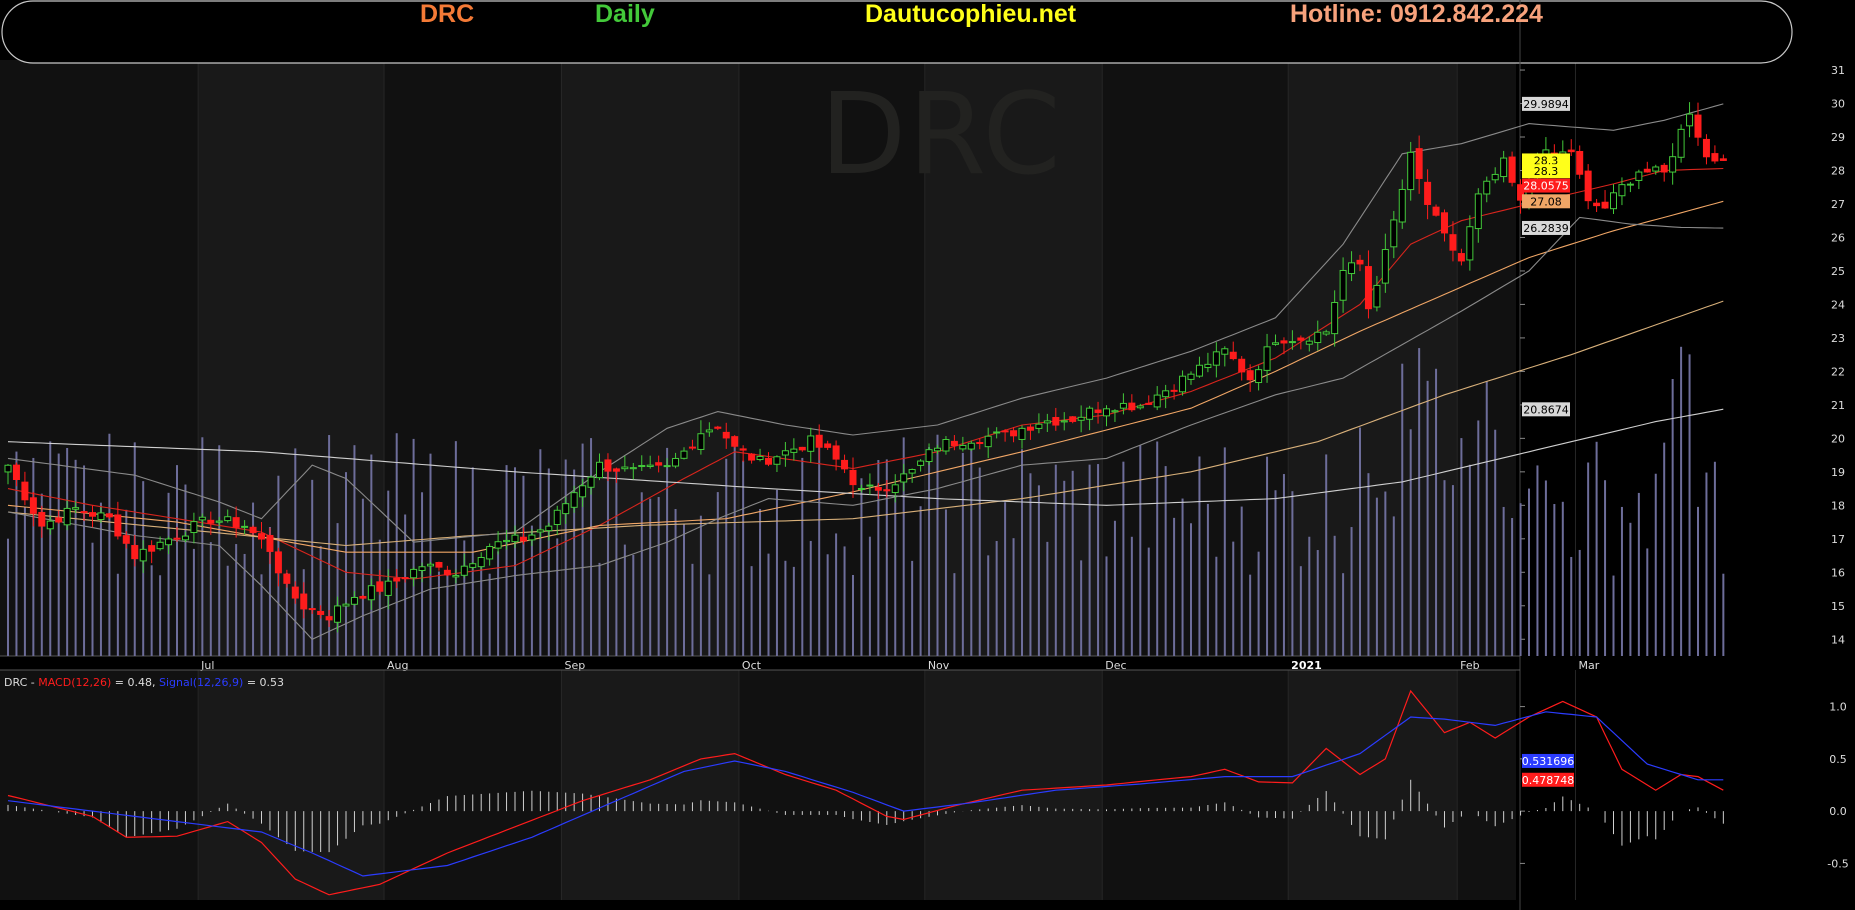  I want to click on svg-text: 20.8674, so click(1546, 409).